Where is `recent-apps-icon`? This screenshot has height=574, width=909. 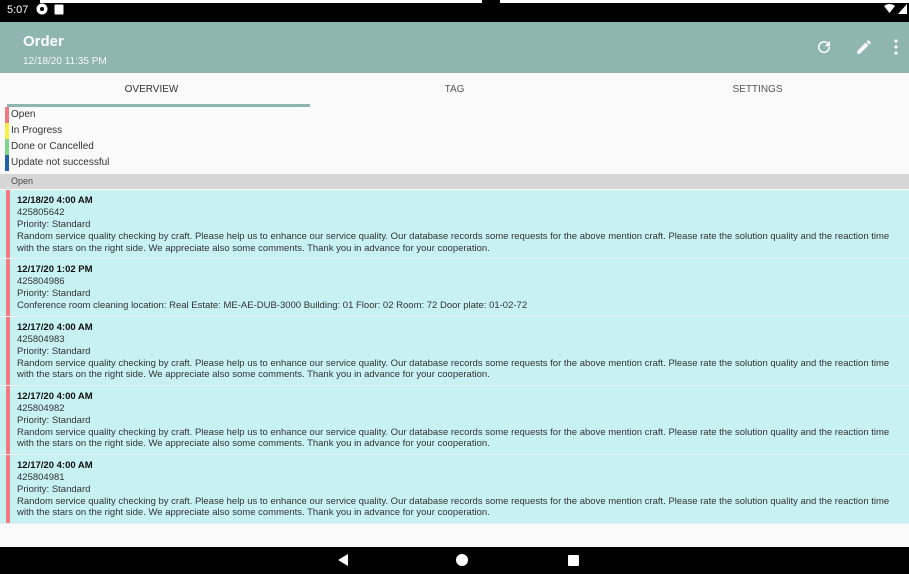 recent-apps-icon is located at coordinates (573, 560).